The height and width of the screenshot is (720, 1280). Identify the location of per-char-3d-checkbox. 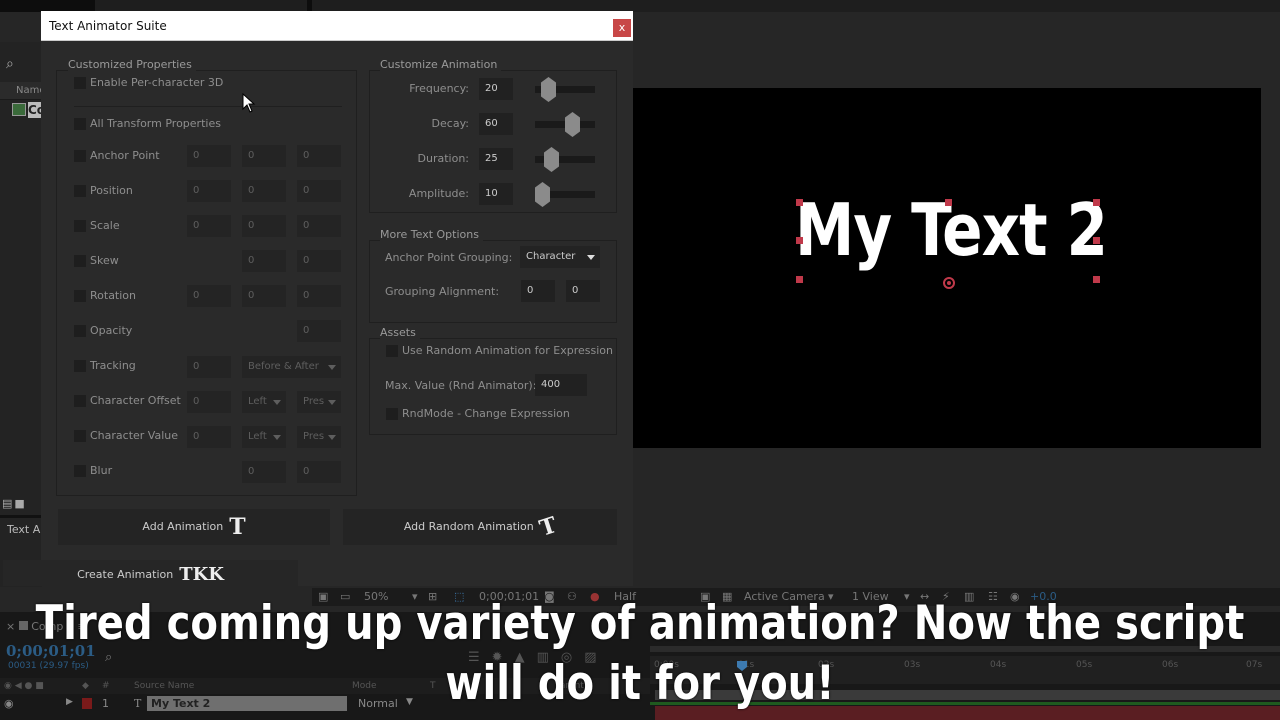
(80, 83).